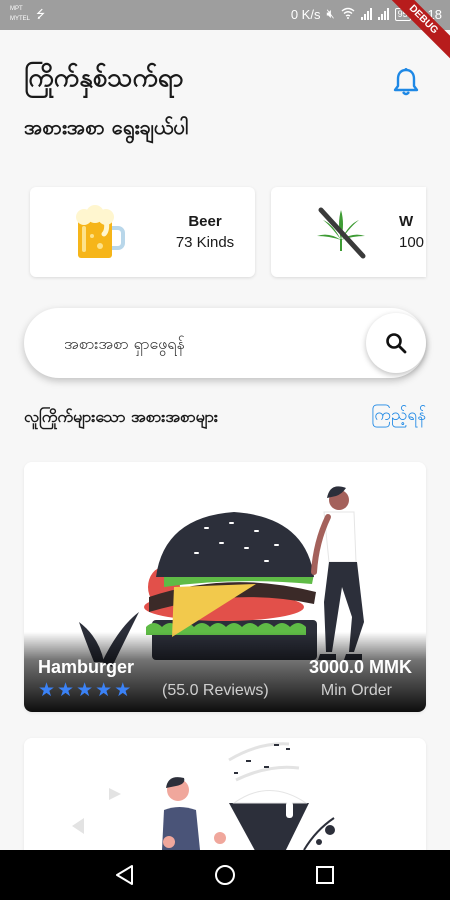 This screenshot has height=900, width=450. What do you see at coordinates (406, 82) in the screenshot?
I see `notification-bell-icon` at bounding box center [406, 82].